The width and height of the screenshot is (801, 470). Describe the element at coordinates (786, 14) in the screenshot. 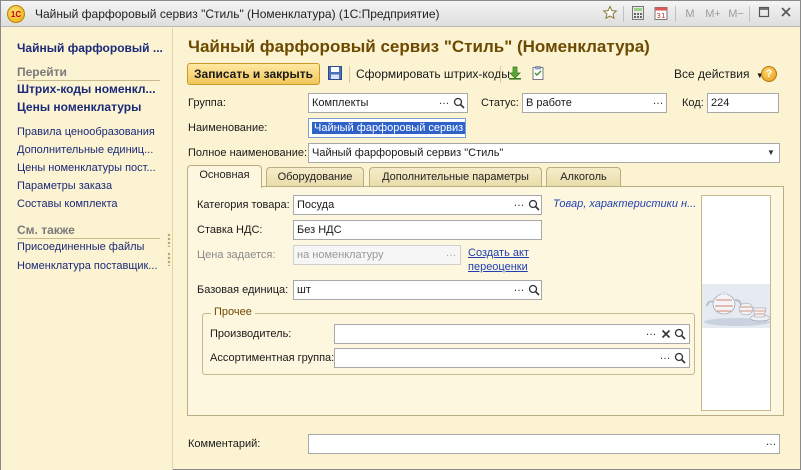

I see `close-icon` at that location.